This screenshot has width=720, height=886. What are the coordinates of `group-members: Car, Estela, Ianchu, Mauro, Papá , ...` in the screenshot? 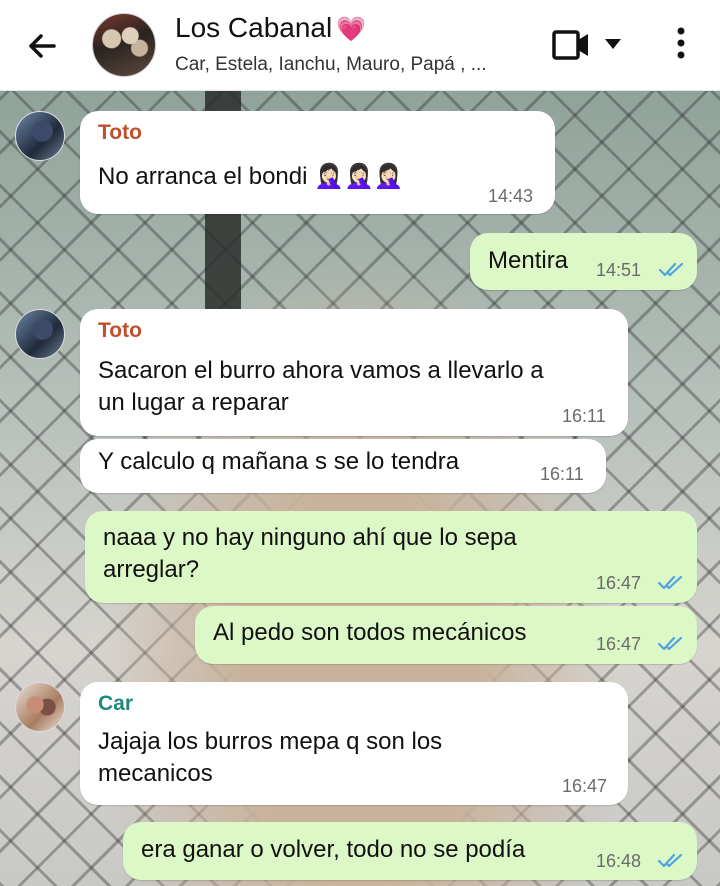 It's located at (331, 64).